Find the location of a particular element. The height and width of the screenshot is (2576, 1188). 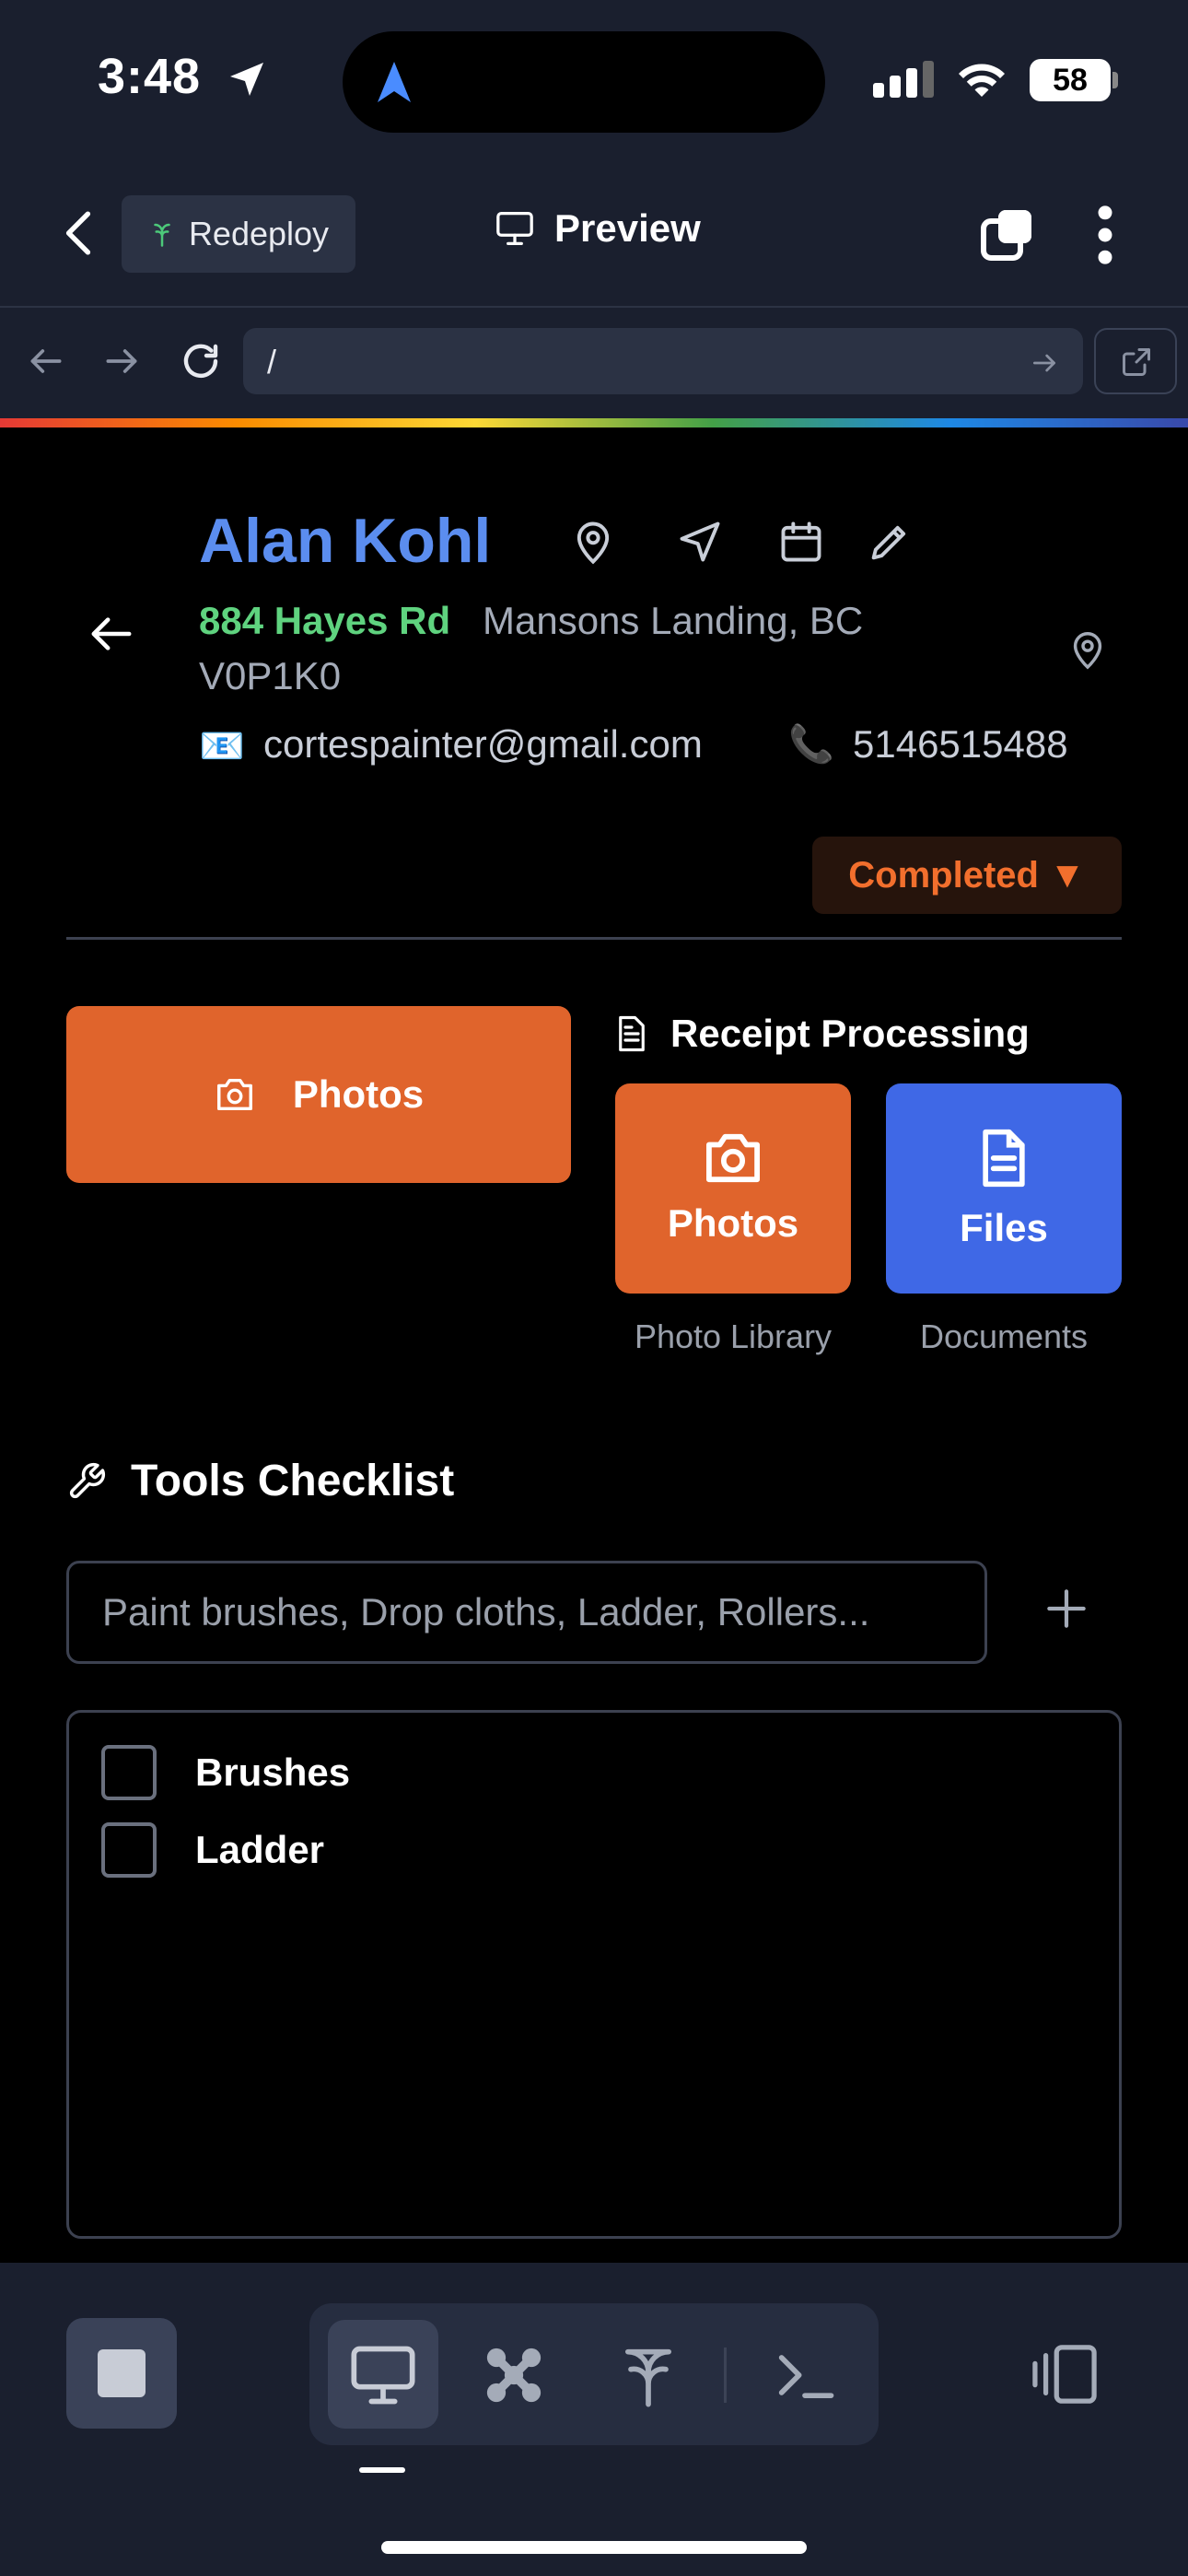

preview-monitor-icon is located at coordinates (383, 2375).